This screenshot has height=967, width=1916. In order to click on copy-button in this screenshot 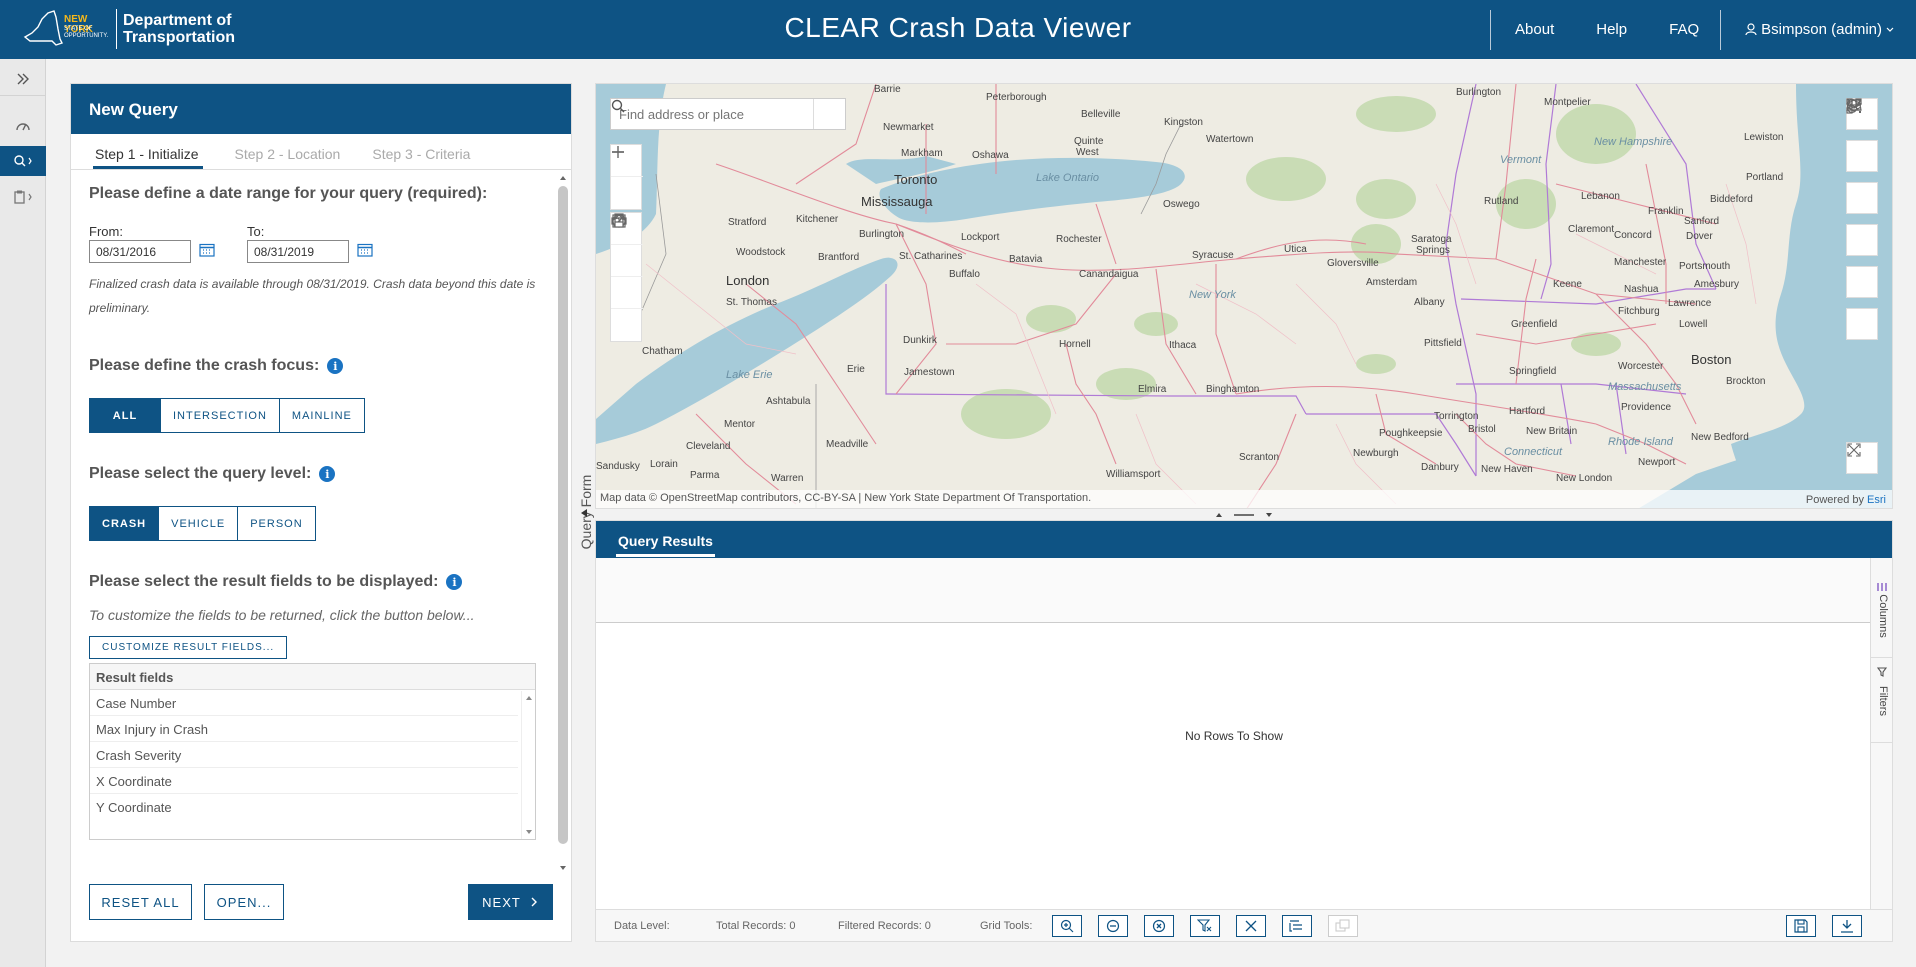, I will do `click(1343, 926)`.